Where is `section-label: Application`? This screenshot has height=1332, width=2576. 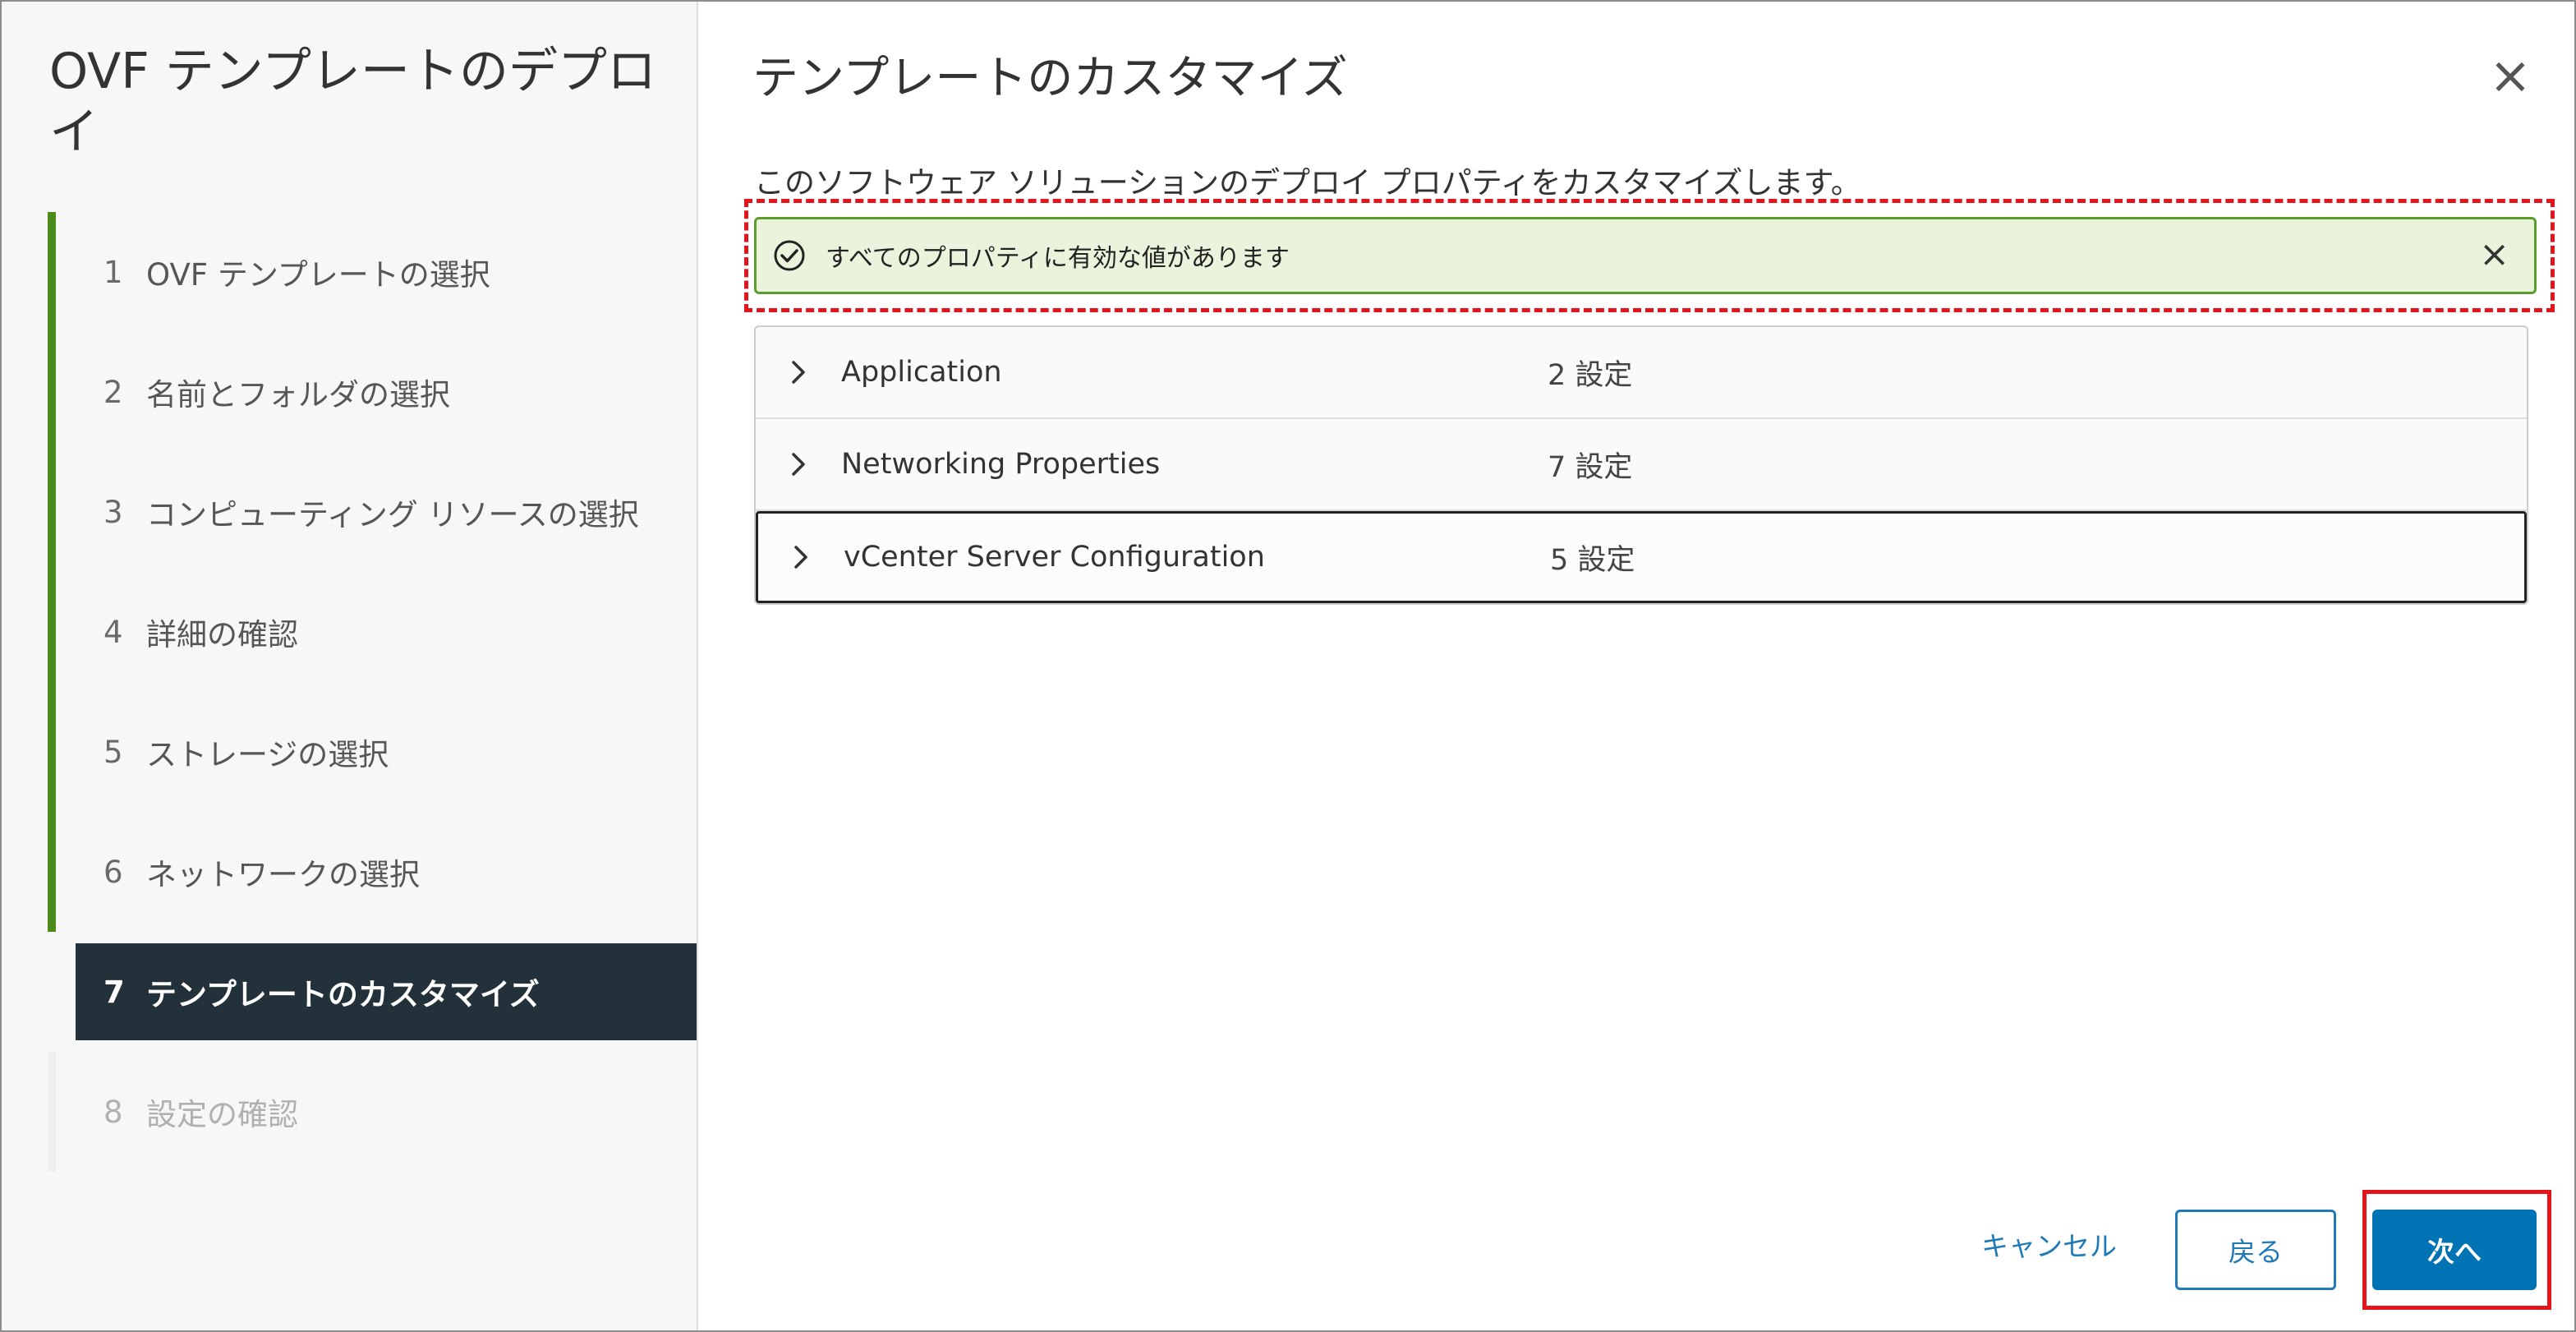 section-label: Application is located at coordinates (921, 372).